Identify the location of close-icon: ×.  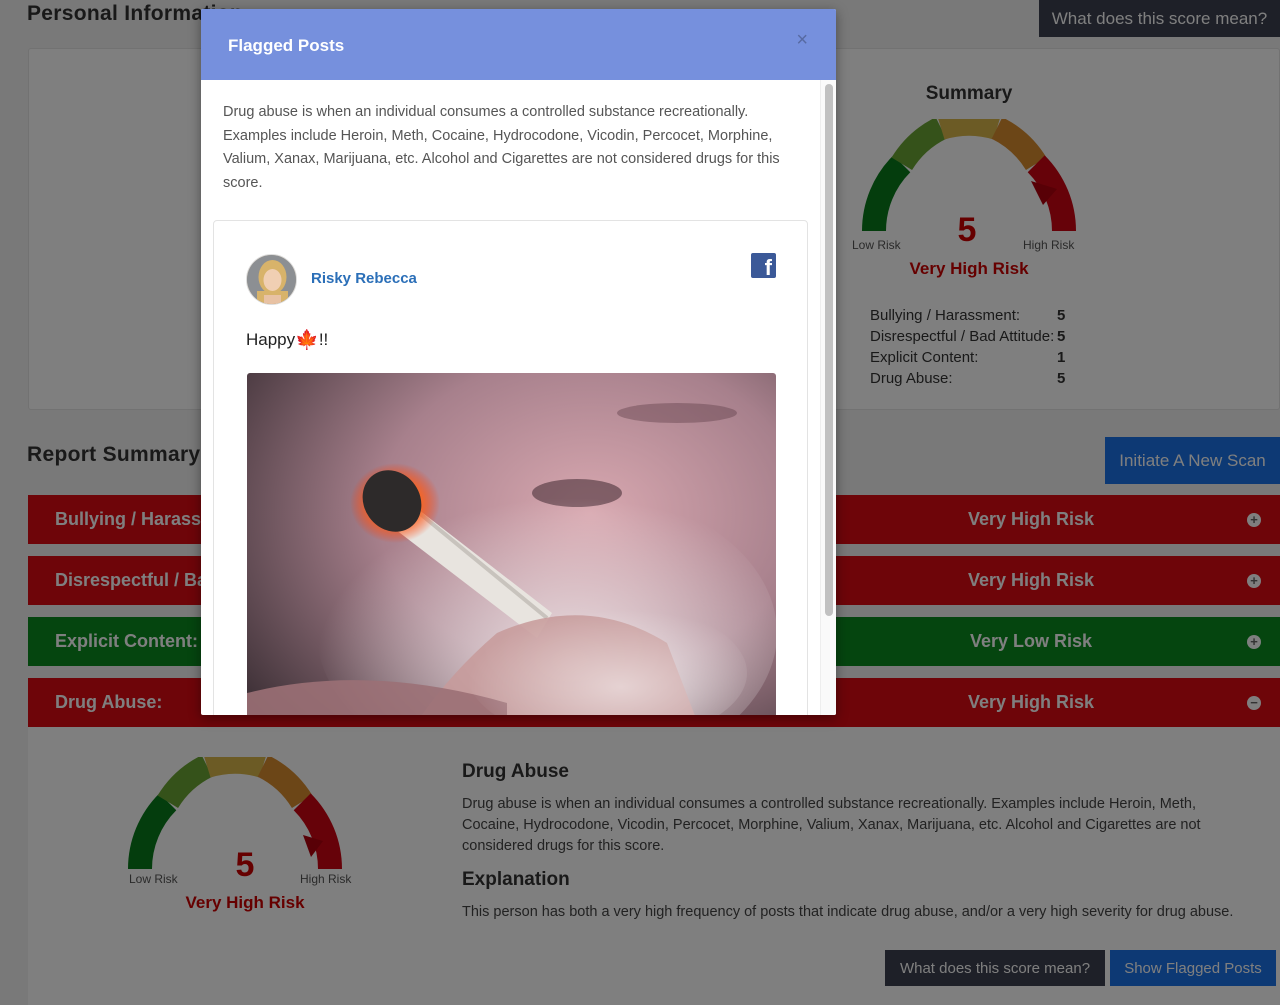
(802, 40).